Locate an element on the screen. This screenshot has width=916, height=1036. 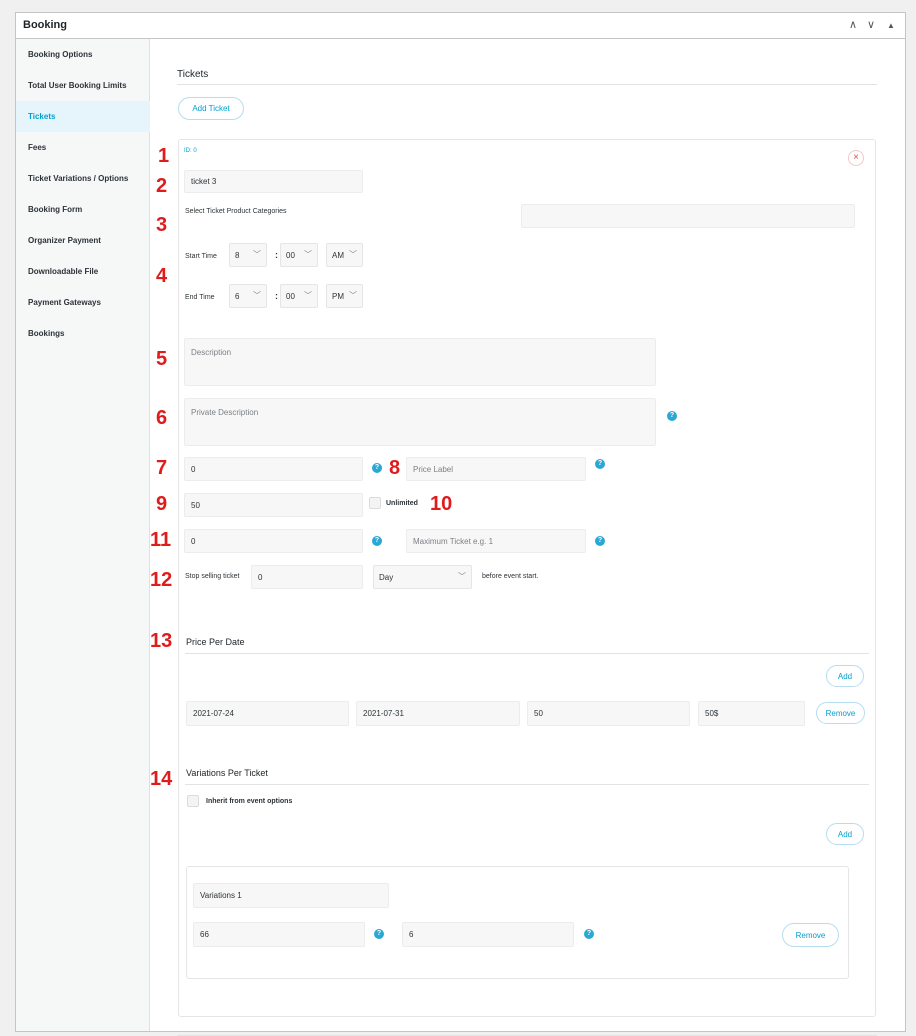
sidebar-item-payment-gateways: Payment Gateways is located at coordinates (83, 302).